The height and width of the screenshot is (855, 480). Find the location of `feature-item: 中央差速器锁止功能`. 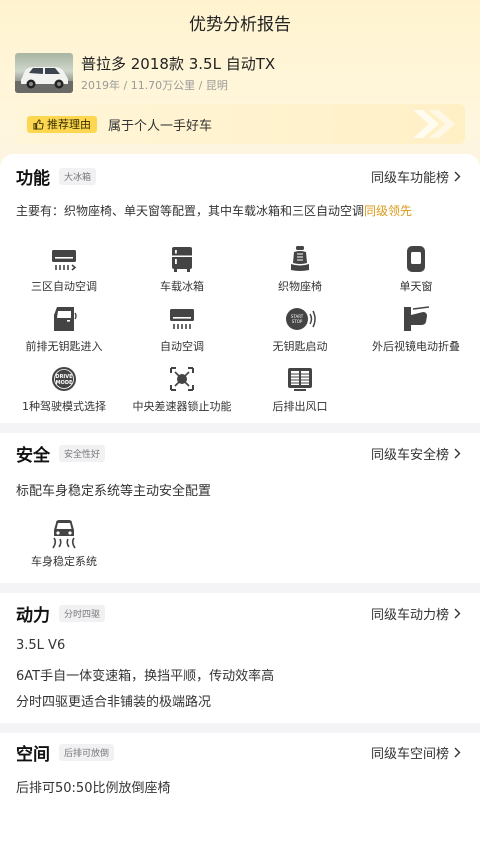

feature-item: 中央差速器锁止功能 is located at coordinates (182, 389).